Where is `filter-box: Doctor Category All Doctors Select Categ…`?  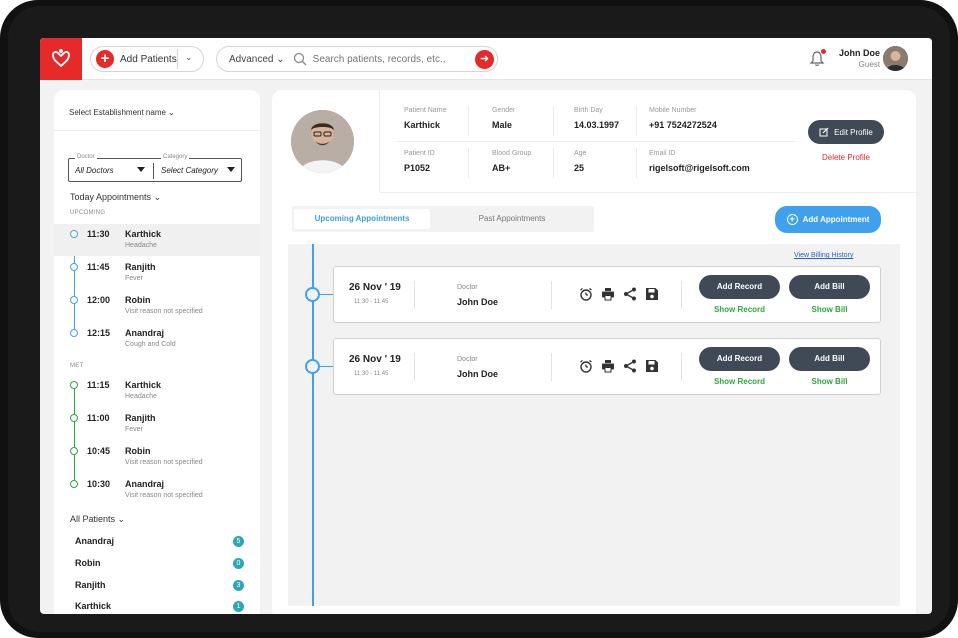 filter-box: Doctor Category All Doctors Select Categ… is located at coordinates (155, 168).